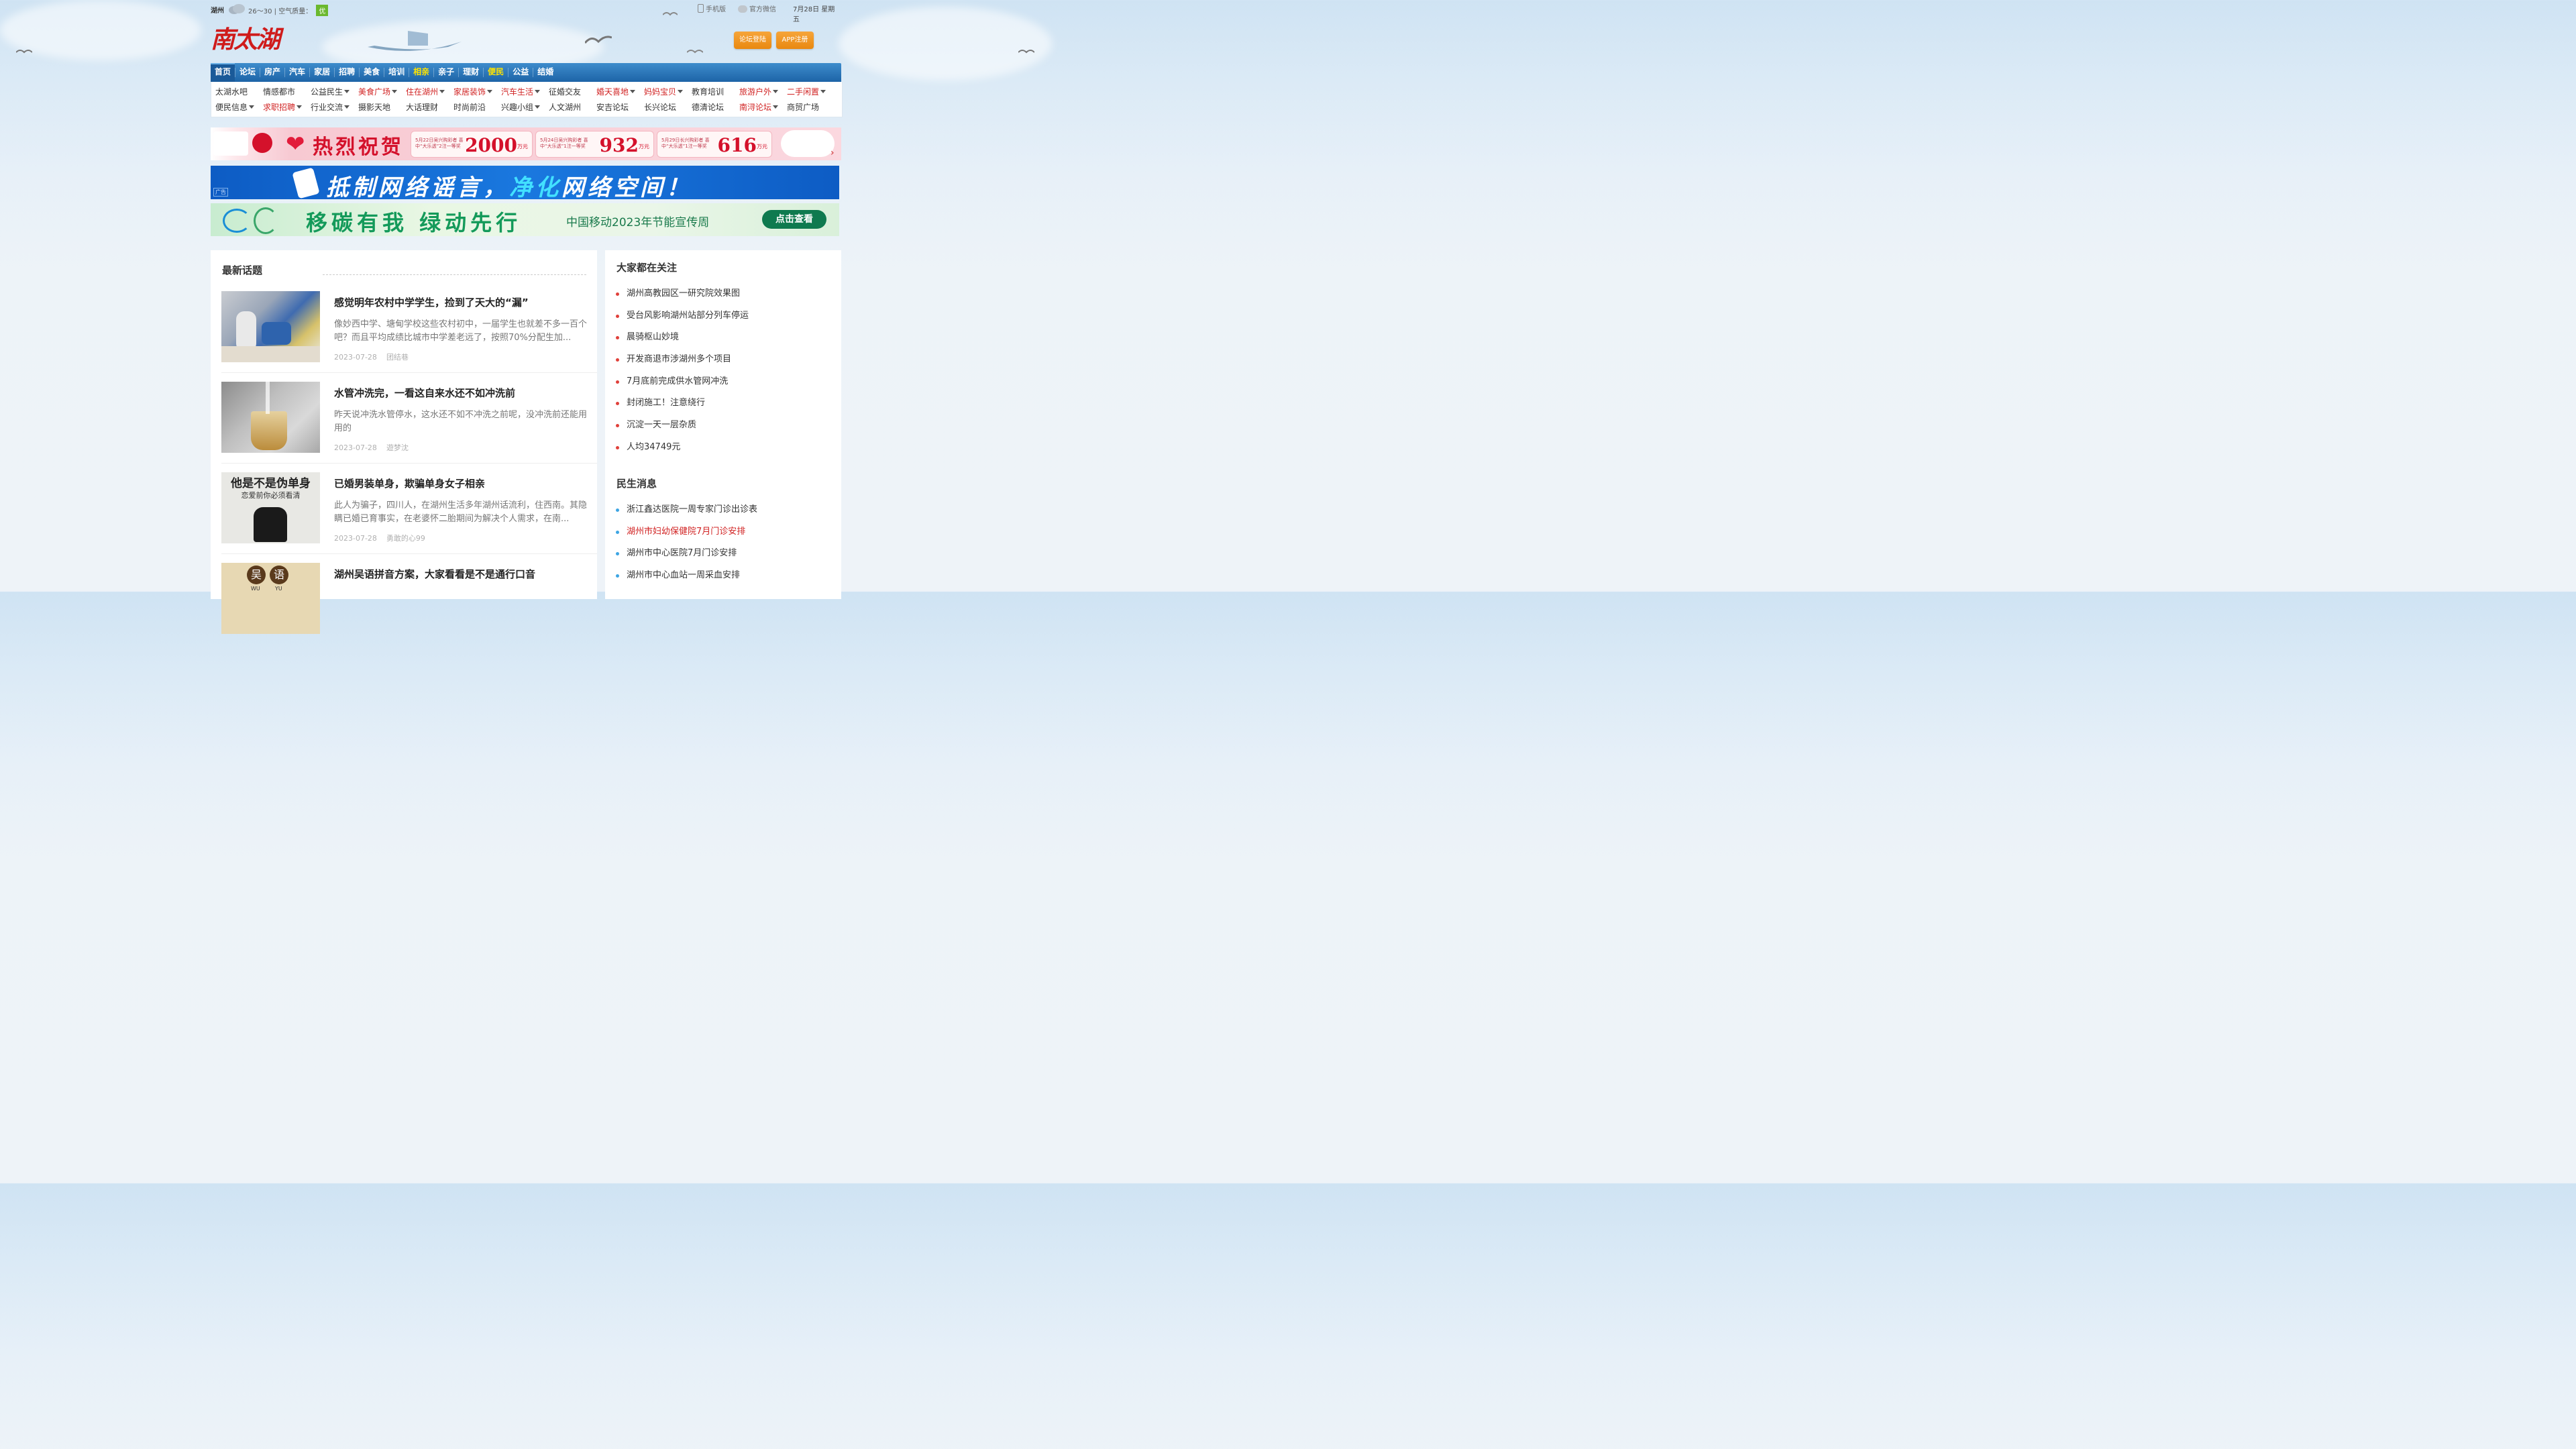 Image resolution: width=2576 pixels, height=1449 pixels. Describe the element at coordinates (682, 320) in the screenshot. I see `focus-list-item: 受台风影响湖州站部分列车停运` at that location.